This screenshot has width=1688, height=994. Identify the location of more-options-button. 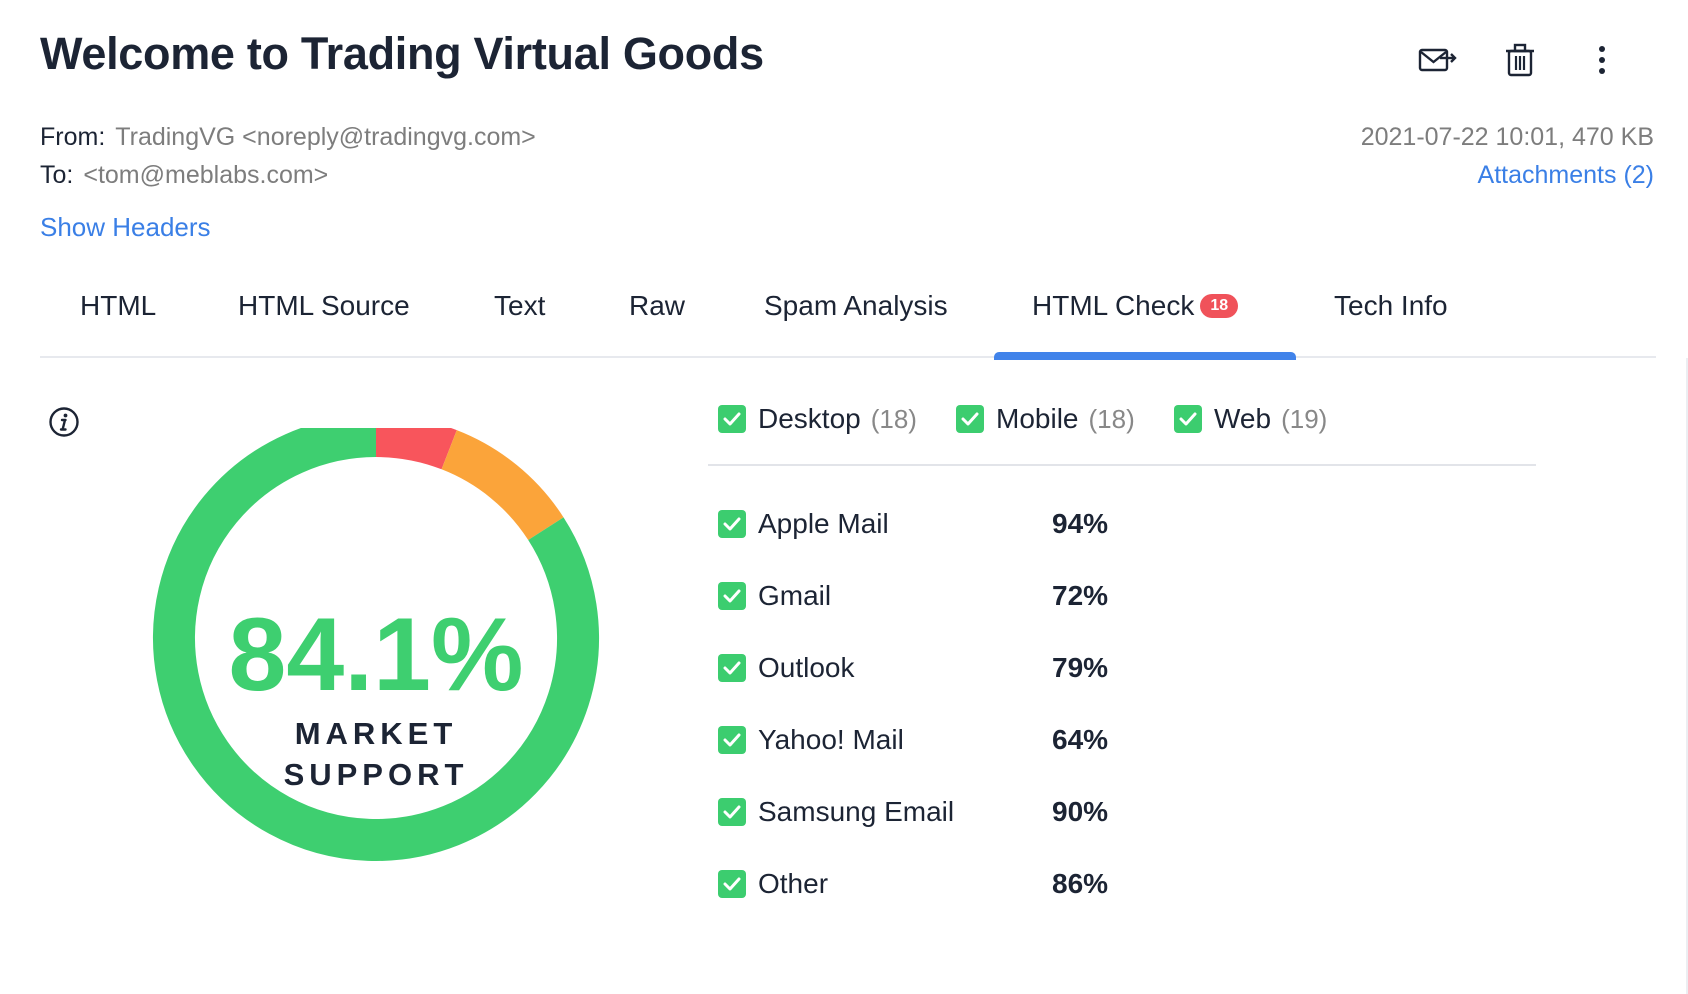
(1602, 60).